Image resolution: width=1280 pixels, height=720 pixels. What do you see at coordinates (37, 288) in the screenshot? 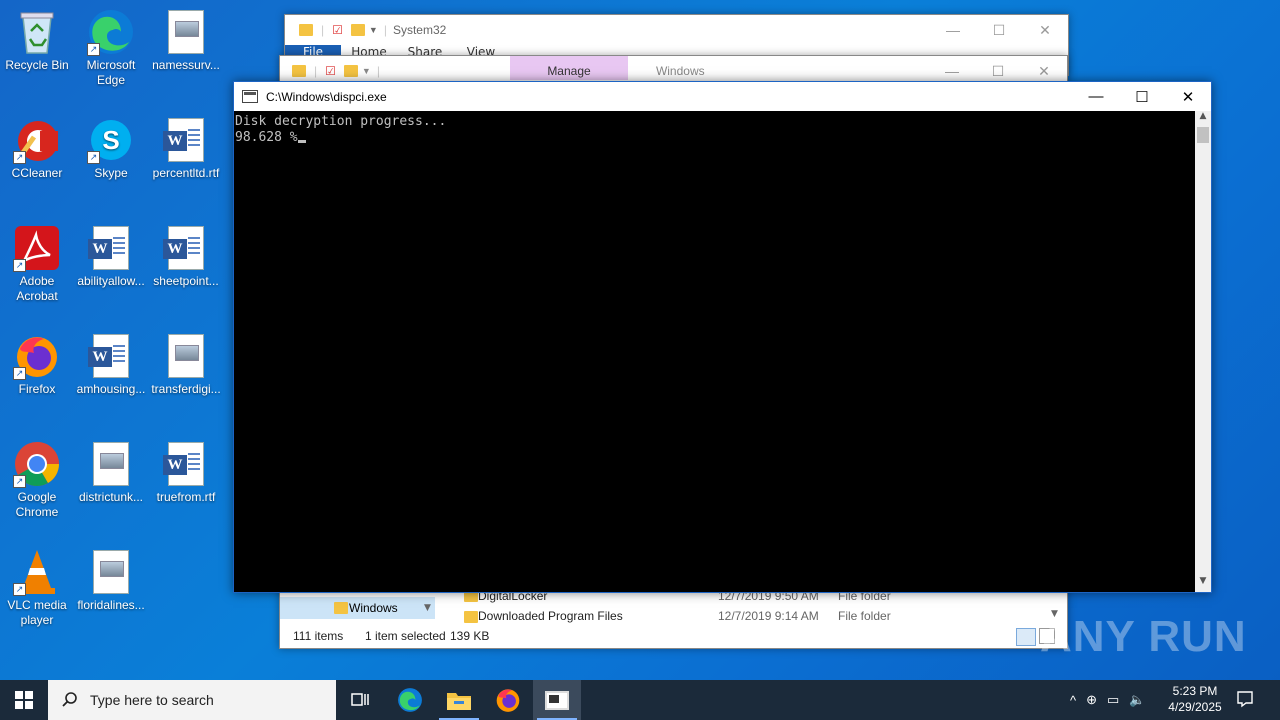
I see `desktop-icon-label: Adobe Acrobat` at bounding box center [37, 288].